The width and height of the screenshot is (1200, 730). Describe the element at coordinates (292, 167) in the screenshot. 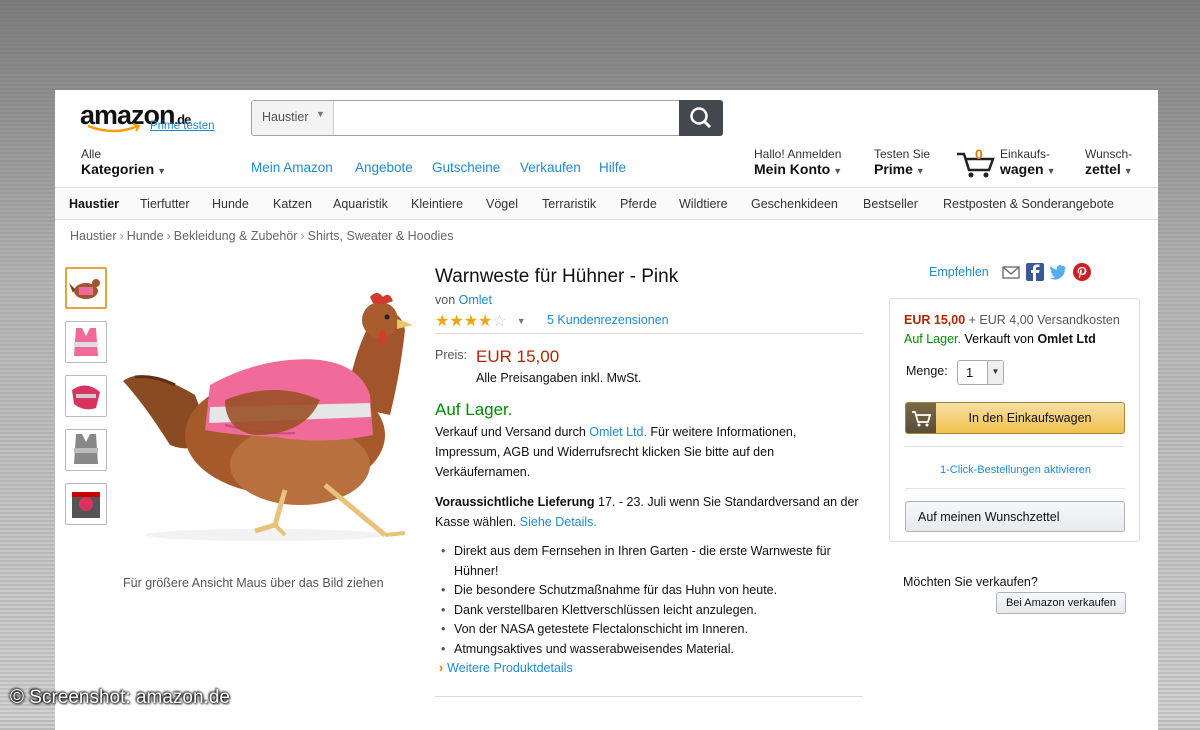

I see `nav-link-mein-amazon: Mein Amazon` at that location.